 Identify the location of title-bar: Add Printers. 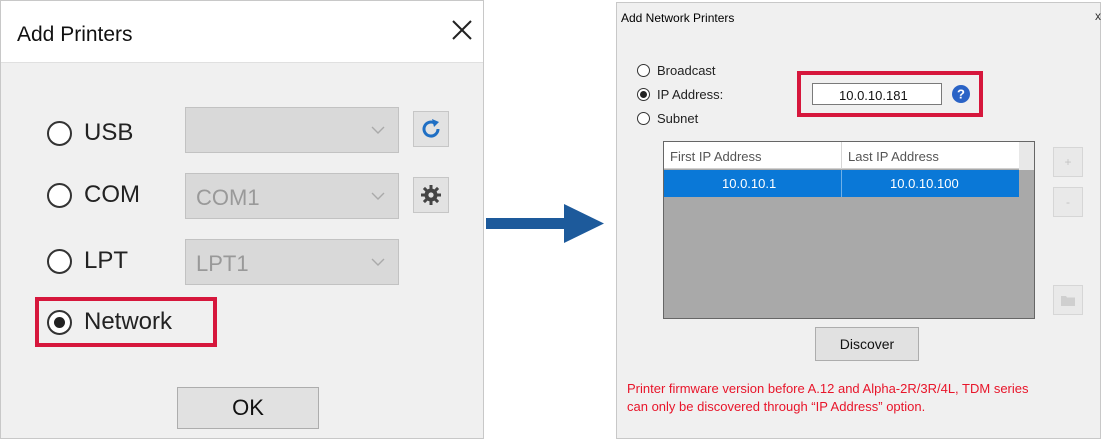
(242, 32).